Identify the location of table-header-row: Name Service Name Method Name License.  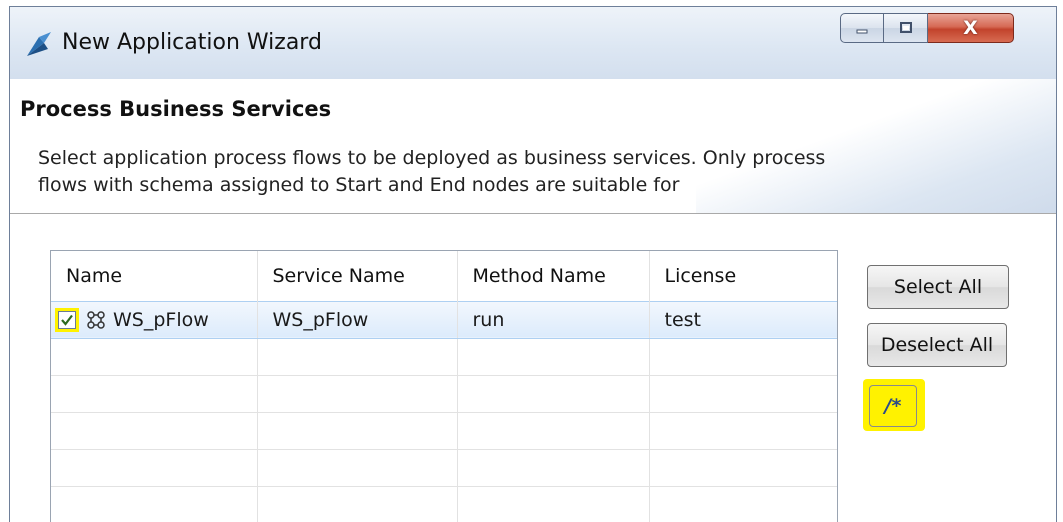
(444, 276).